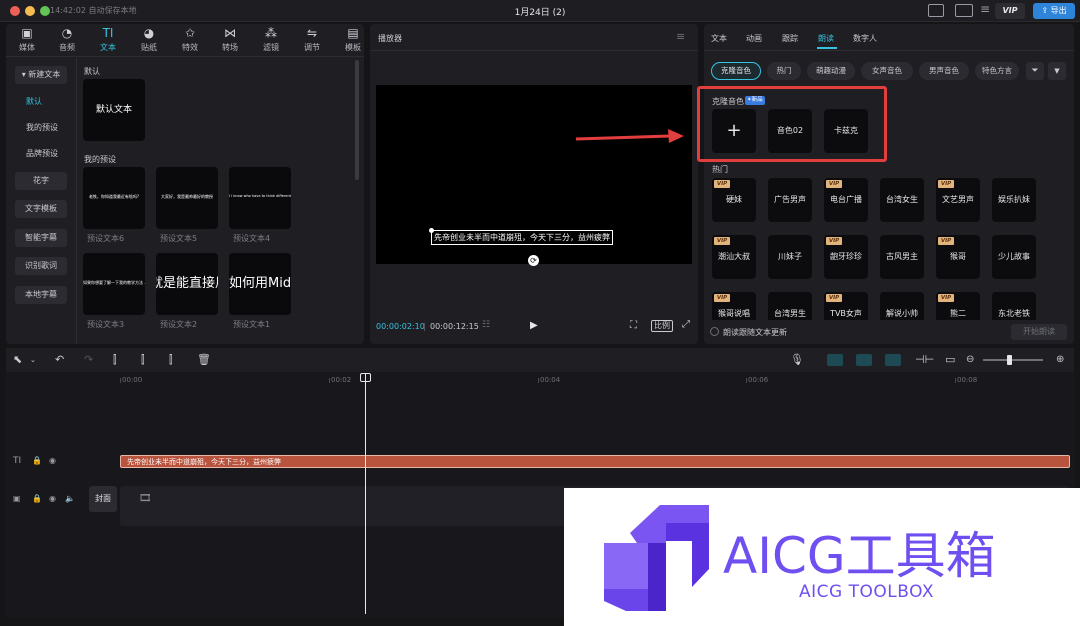 The width and height of the screenshot is (1080, 626). What do you see at coordinates (357, 120) in the screenshot?
I see `left-scrollbar` at bounding box center [357, 120].